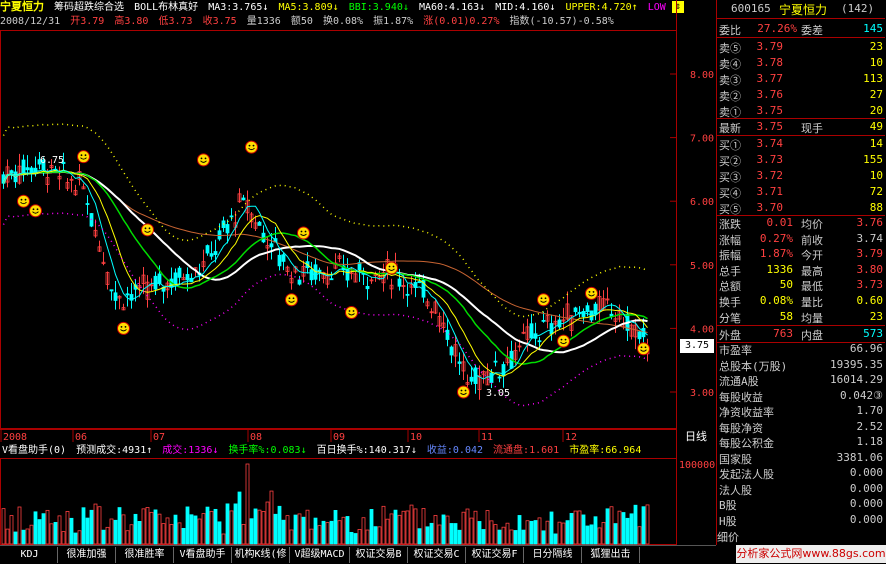 This screenshot has width=886, height=564. What do you see at coordinates (811, 554) in the screenshot?
I see `ad-banner: 分析家公式网www.88gs.com` at bounding box center [811, 554].